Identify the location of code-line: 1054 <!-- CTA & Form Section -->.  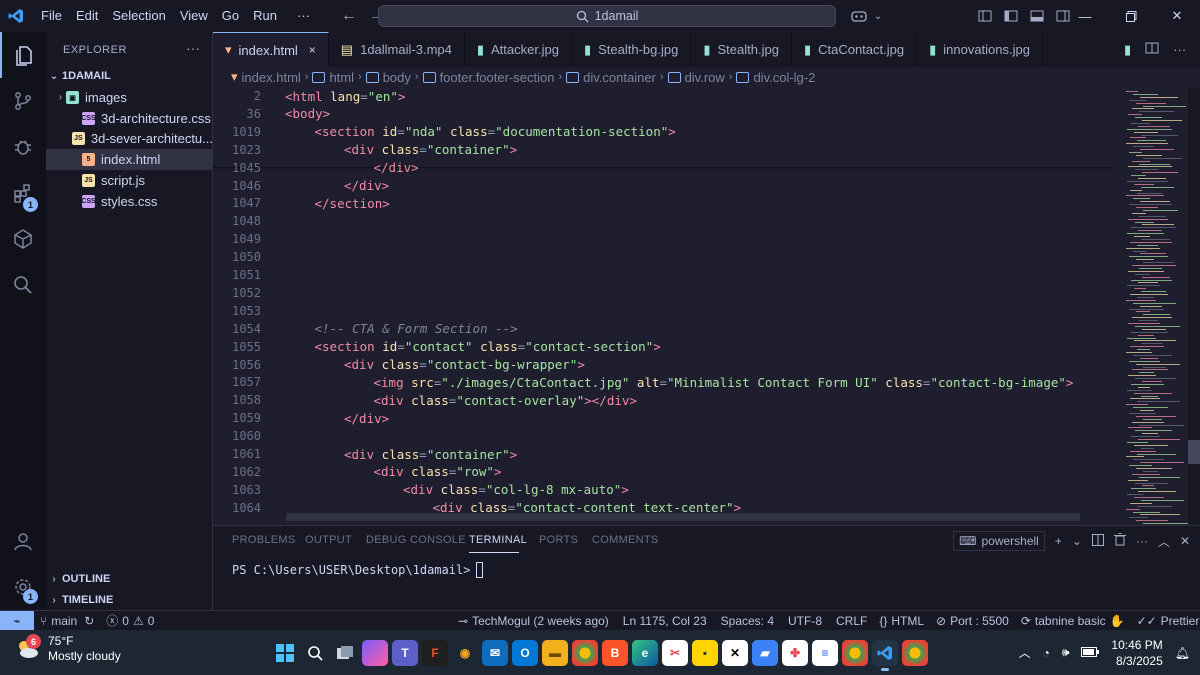
(663, 329).